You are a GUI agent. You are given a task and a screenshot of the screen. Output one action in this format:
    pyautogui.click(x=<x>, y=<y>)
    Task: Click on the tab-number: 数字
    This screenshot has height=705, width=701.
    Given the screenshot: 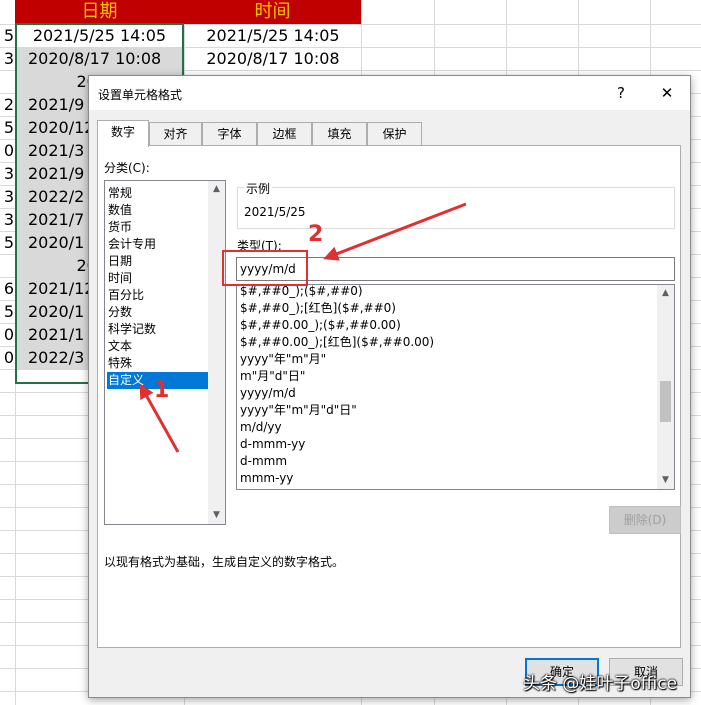 What is the action you would take?
    pyautogui.click(x=123, y=133)
    